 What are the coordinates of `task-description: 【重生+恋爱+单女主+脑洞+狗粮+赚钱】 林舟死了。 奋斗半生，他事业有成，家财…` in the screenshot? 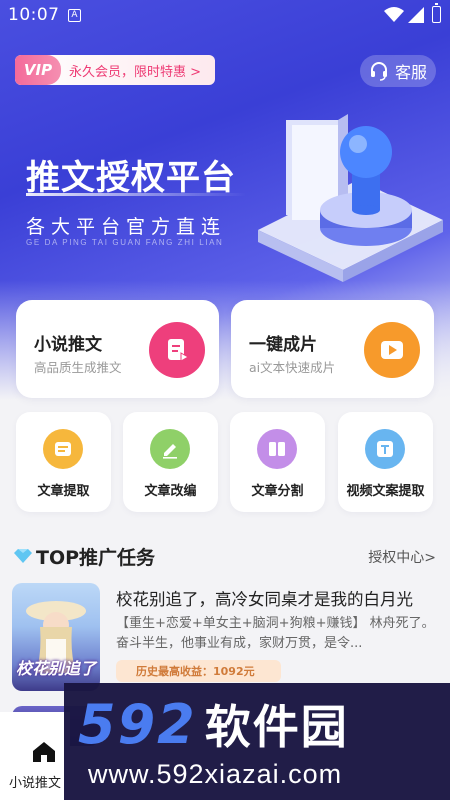 It's located at (275, 633).